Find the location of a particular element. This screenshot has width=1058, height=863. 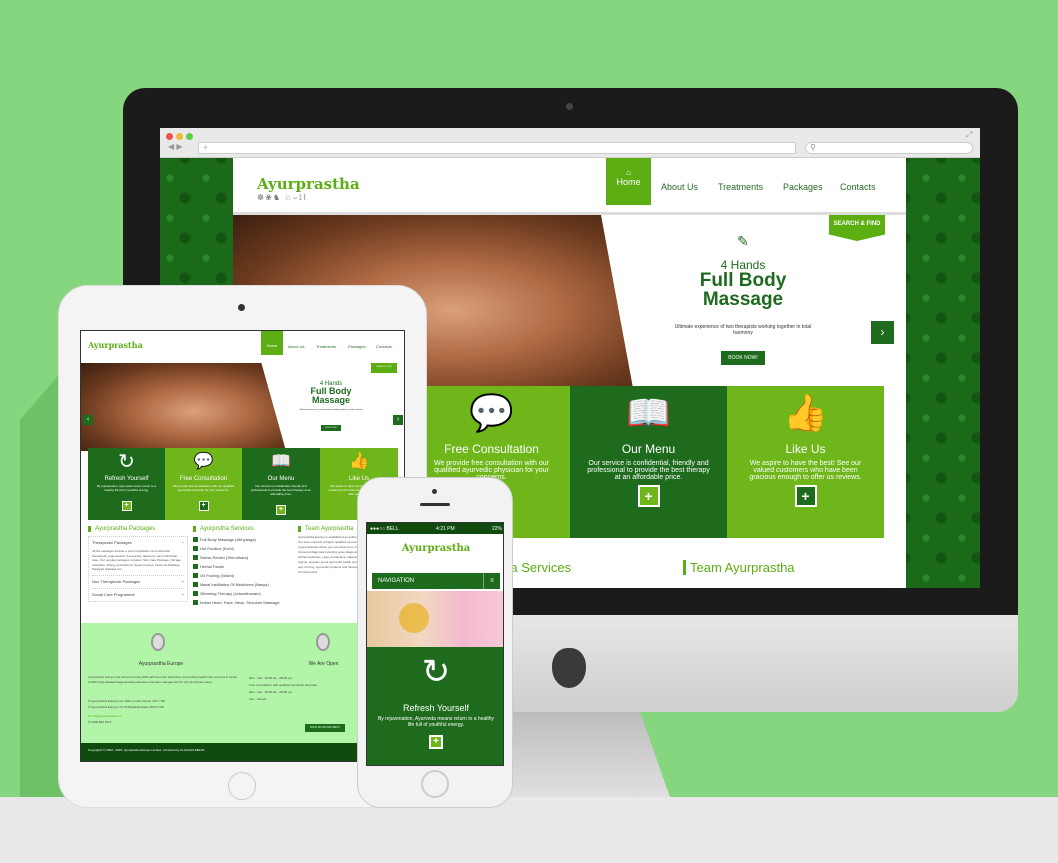

service-label: Stress Reviler (Shirodhara) is located at coordinates (224, 557).